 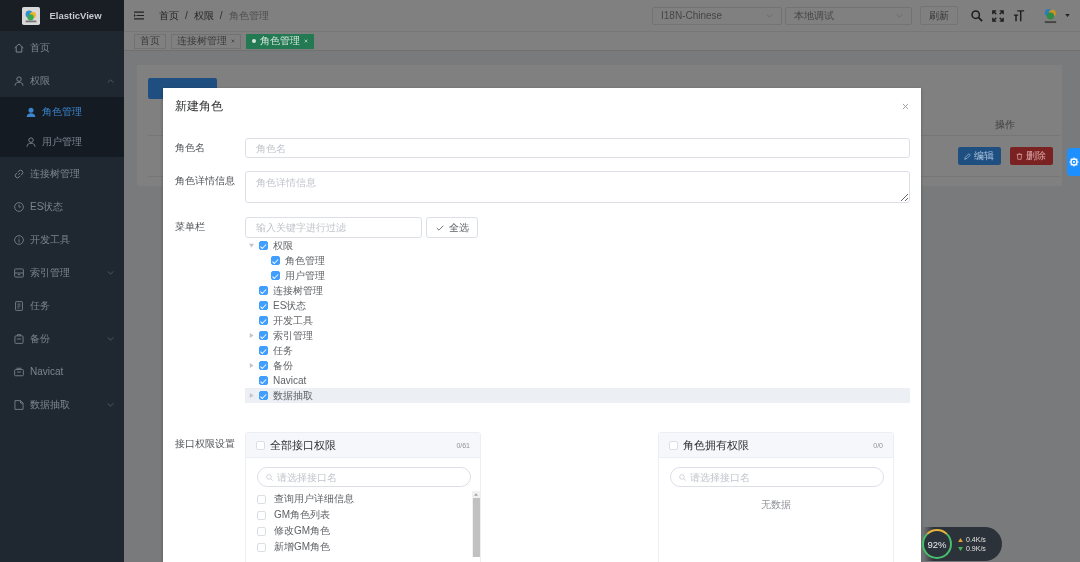 I want to click on link-icon, so click(x=19, y=173).